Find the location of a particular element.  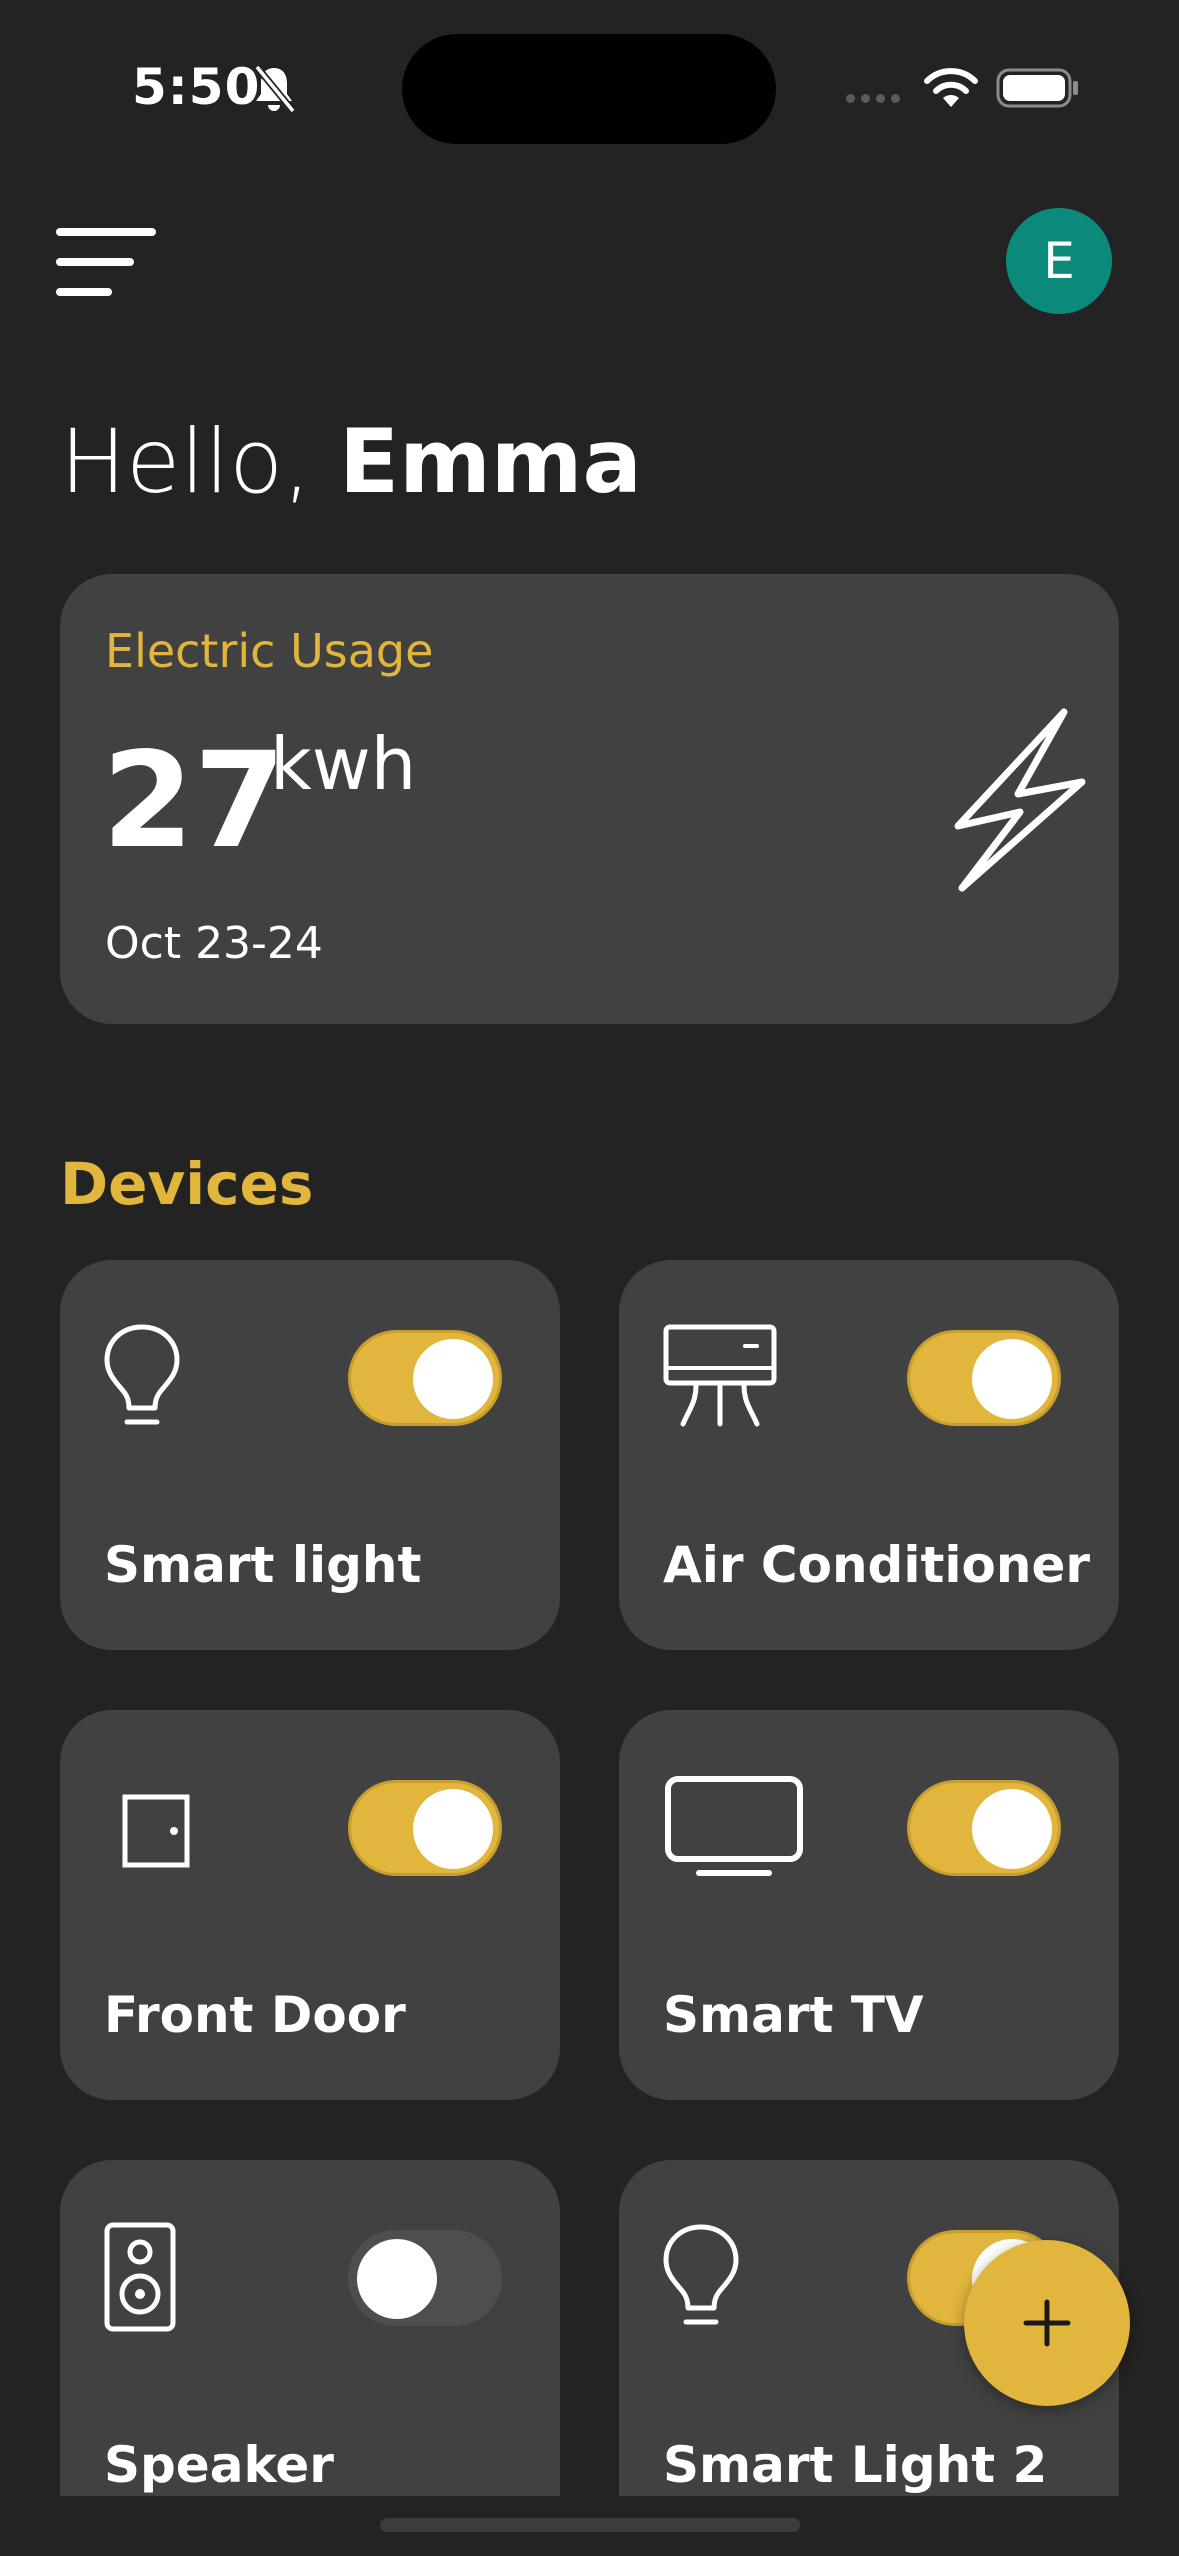

plus-icon is located at coordinates (1047, 2323).